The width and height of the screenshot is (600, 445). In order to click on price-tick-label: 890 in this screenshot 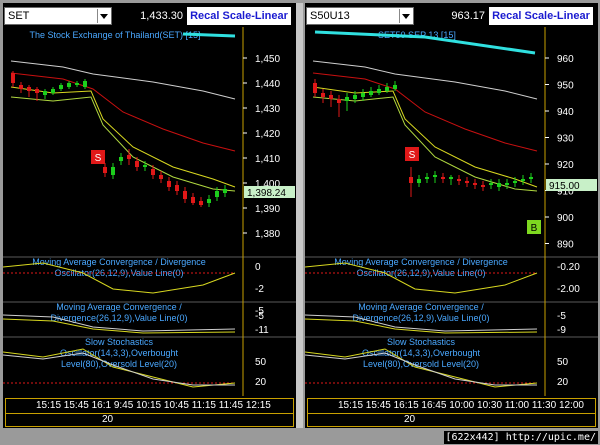, I will do `click(565, 245)`.